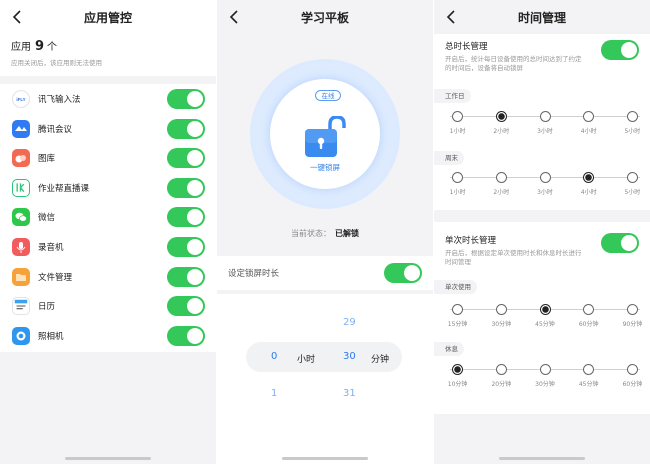  I want to click on minute-next: 31, so click(349, 393).